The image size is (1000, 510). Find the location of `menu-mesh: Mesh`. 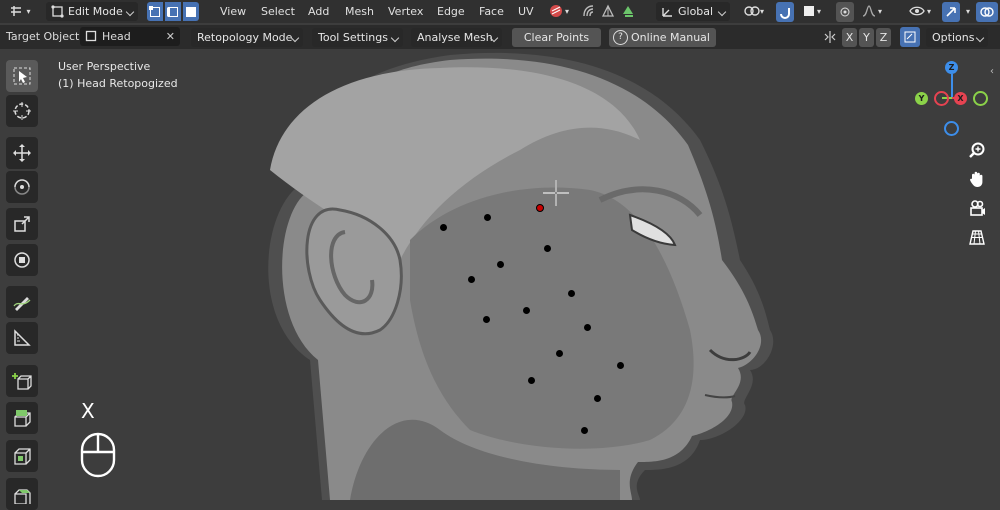

menu-mesh: Mesh is located at coordinates (359, 11).